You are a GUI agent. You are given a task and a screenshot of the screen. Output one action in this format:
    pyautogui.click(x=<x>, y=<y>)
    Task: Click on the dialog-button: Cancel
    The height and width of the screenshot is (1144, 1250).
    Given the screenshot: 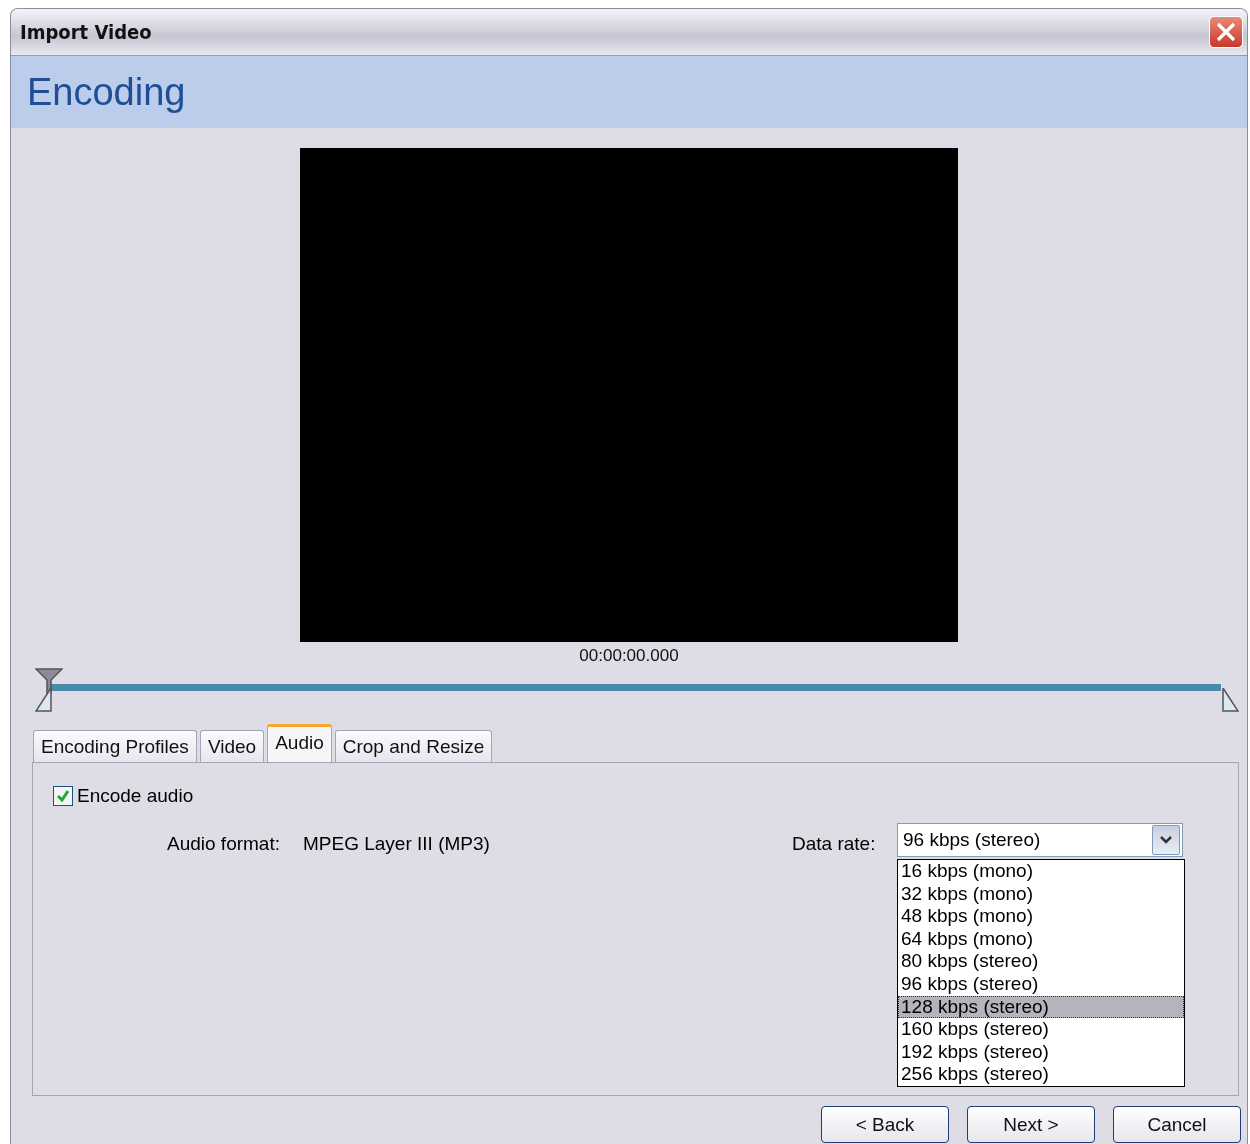 What is the action you would take?
    pyautogui.click(x=1177, y=1124)
    